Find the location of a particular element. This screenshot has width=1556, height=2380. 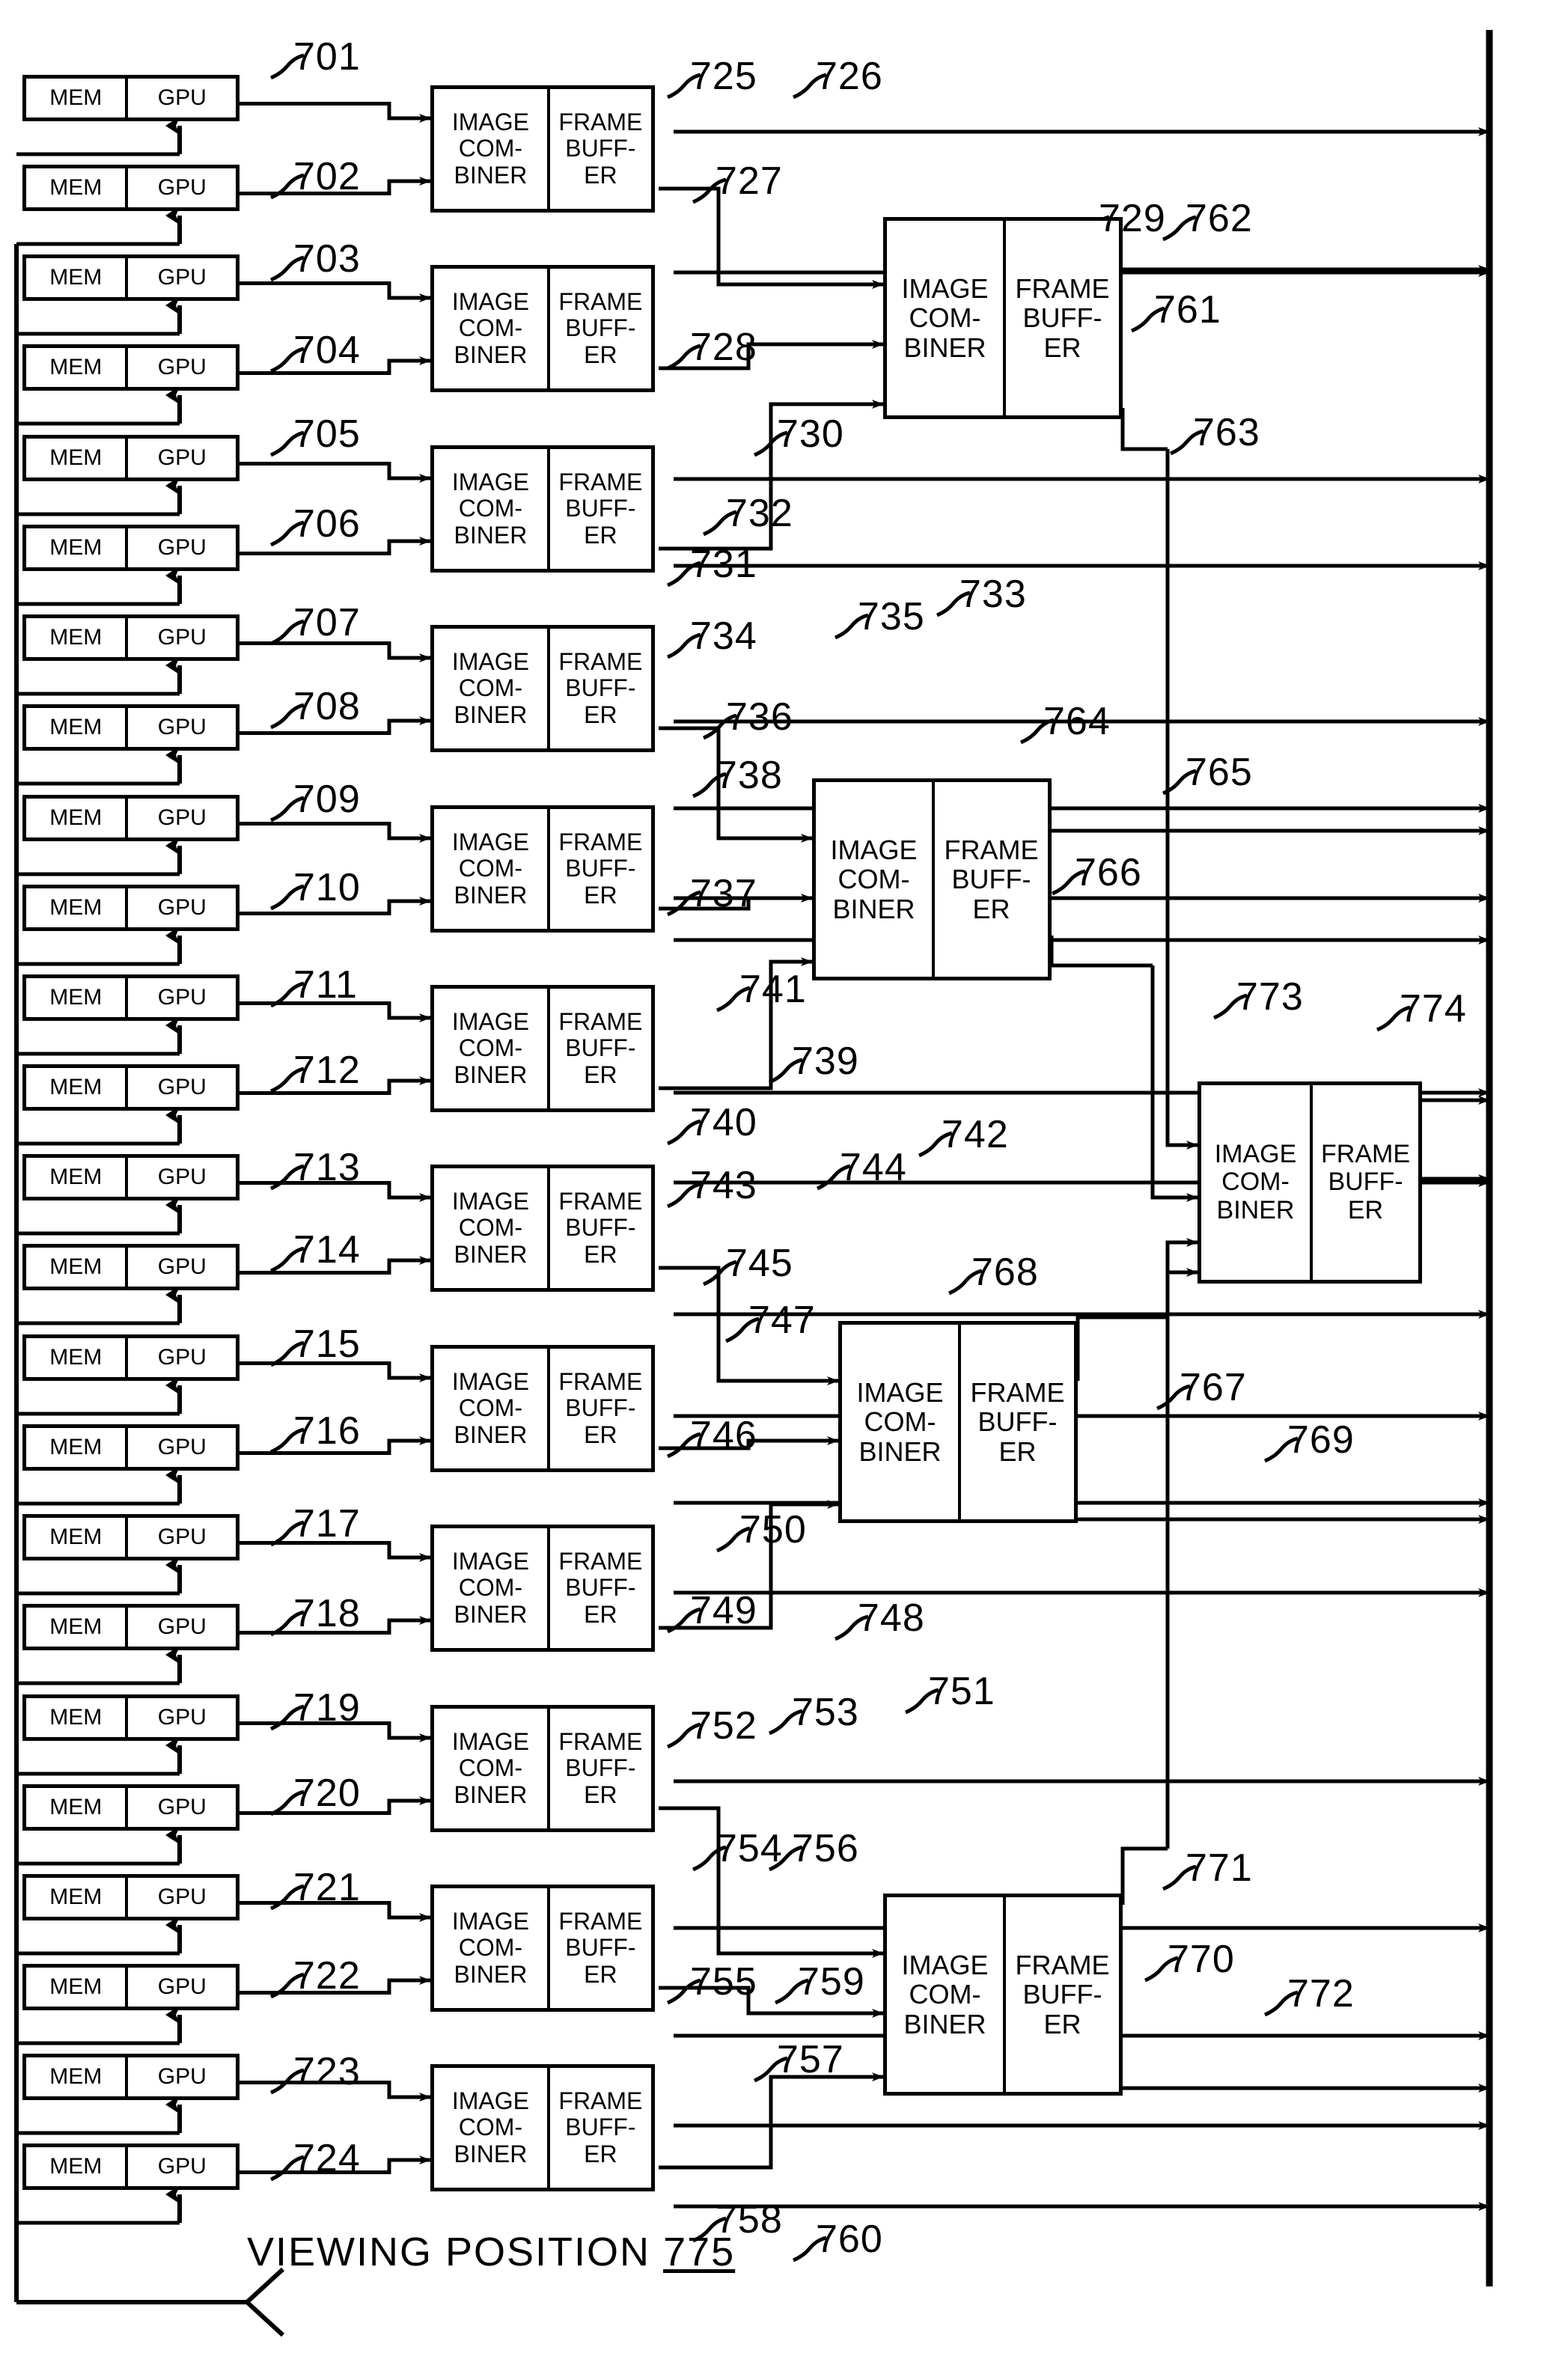

image-combiner-12: IMAGE COM- BINER is located at coordinates (492, 2128).